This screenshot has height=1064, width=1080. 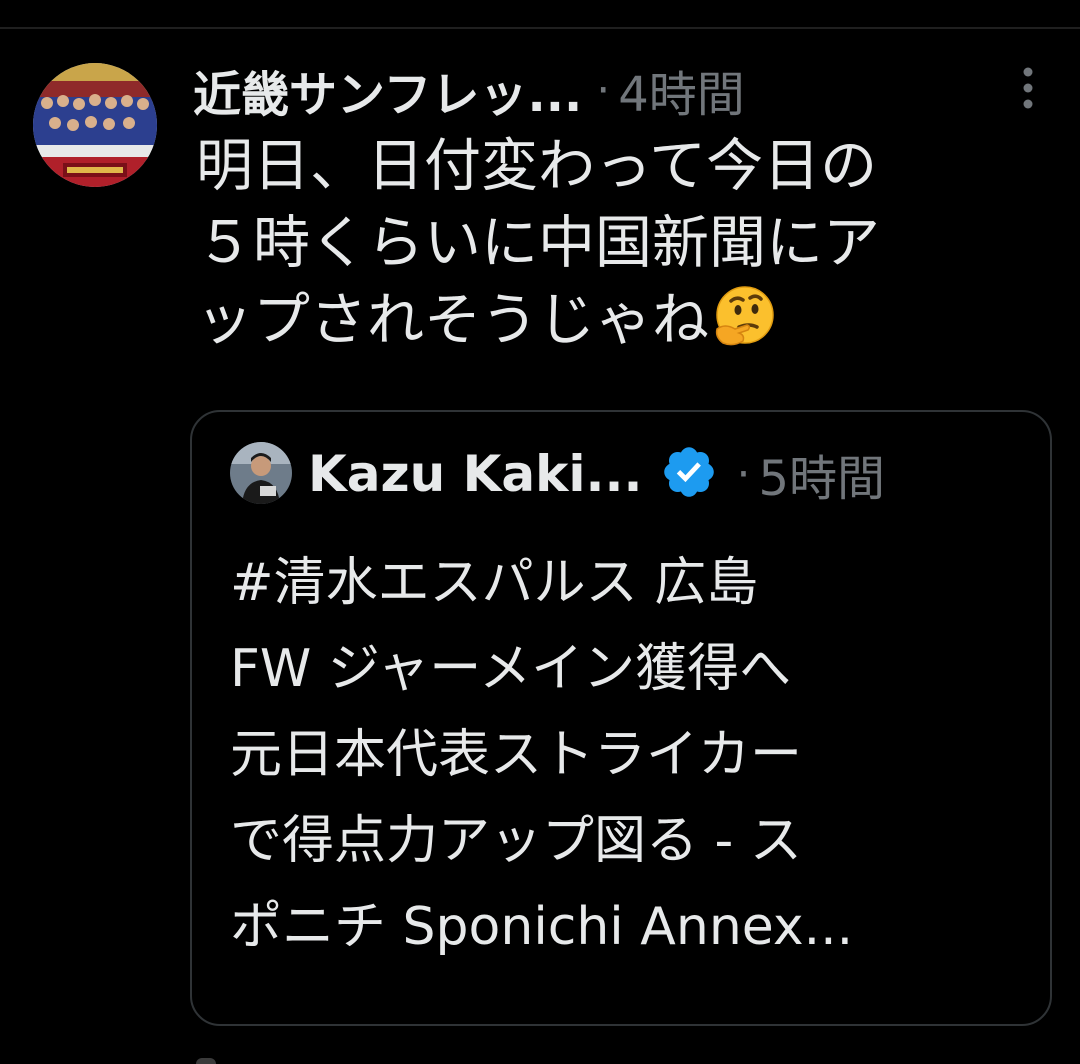 I want to click on author-avatar, so click(x=95, y=125).